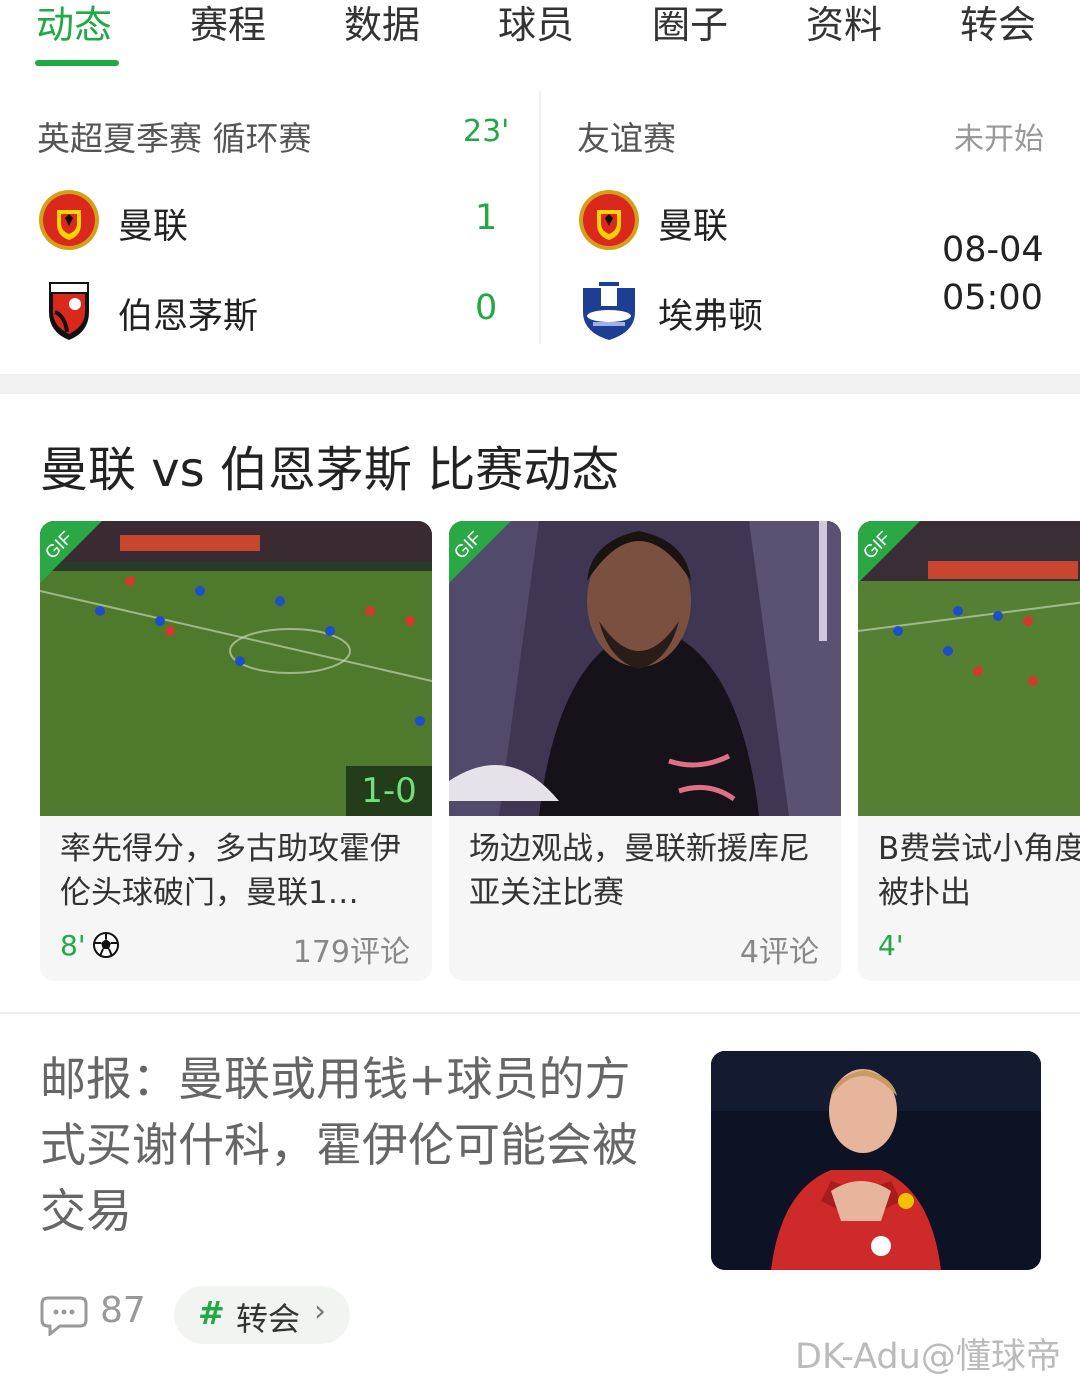 This screenshot has width=1080, height=1380. Describe the element at coordinates (330, 470) in the screenshot. I see `section-title: 曼联 vs 伯恩茅斯 比赛动态` at that location.